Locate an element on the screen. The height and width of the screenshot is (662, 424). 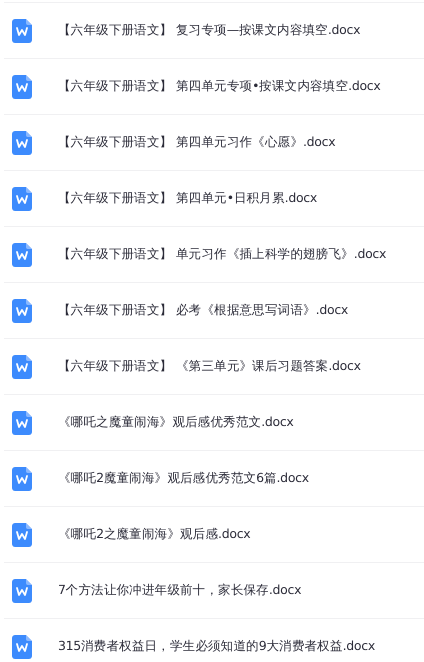
file-name: 【六年级下册语文】 必考《根据意思写词语》.docx is located at coordinates (203, 310).